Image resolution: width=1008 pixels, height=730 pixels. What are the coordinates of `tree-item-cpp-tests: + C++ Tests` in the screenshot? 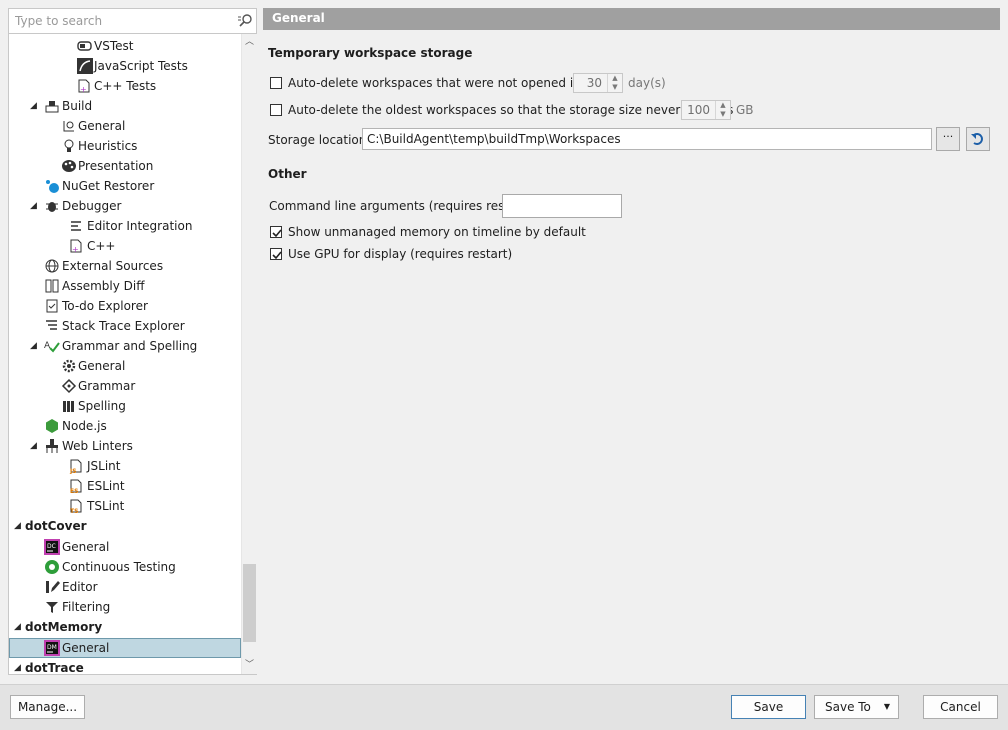 It's located at (125, 86).